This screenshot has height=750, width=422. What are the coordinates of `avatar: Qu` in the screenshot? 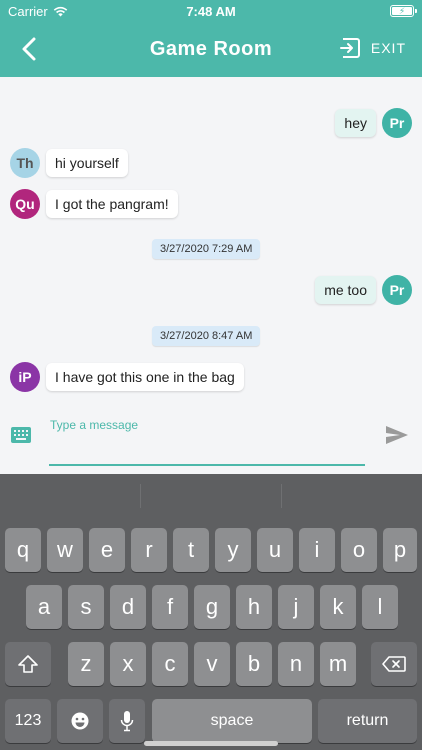 It's located at (25, 204).